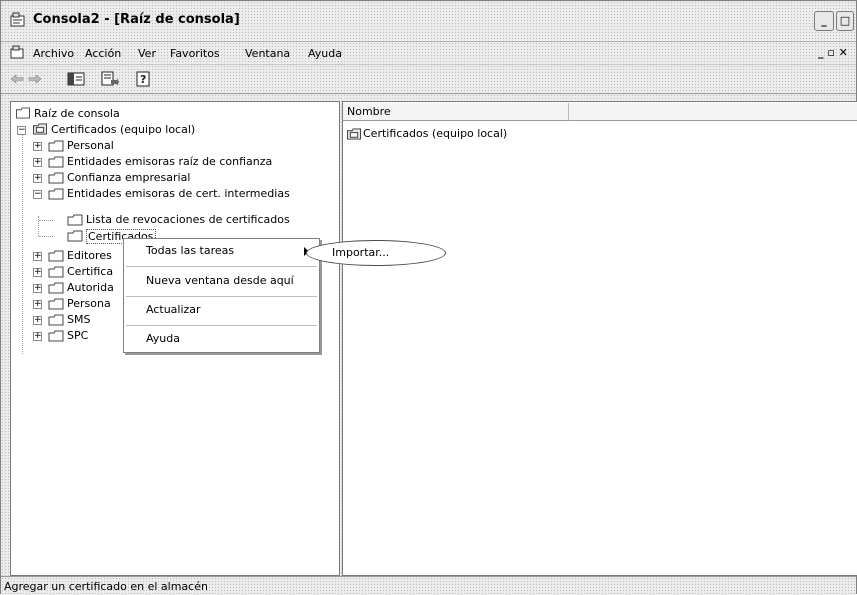 The height and width of the screenshot is (595, 857). What do you see at coordinates (824, 21) in the screenshot?
I see `minimize-button: _` at bounding box center [824, 21].